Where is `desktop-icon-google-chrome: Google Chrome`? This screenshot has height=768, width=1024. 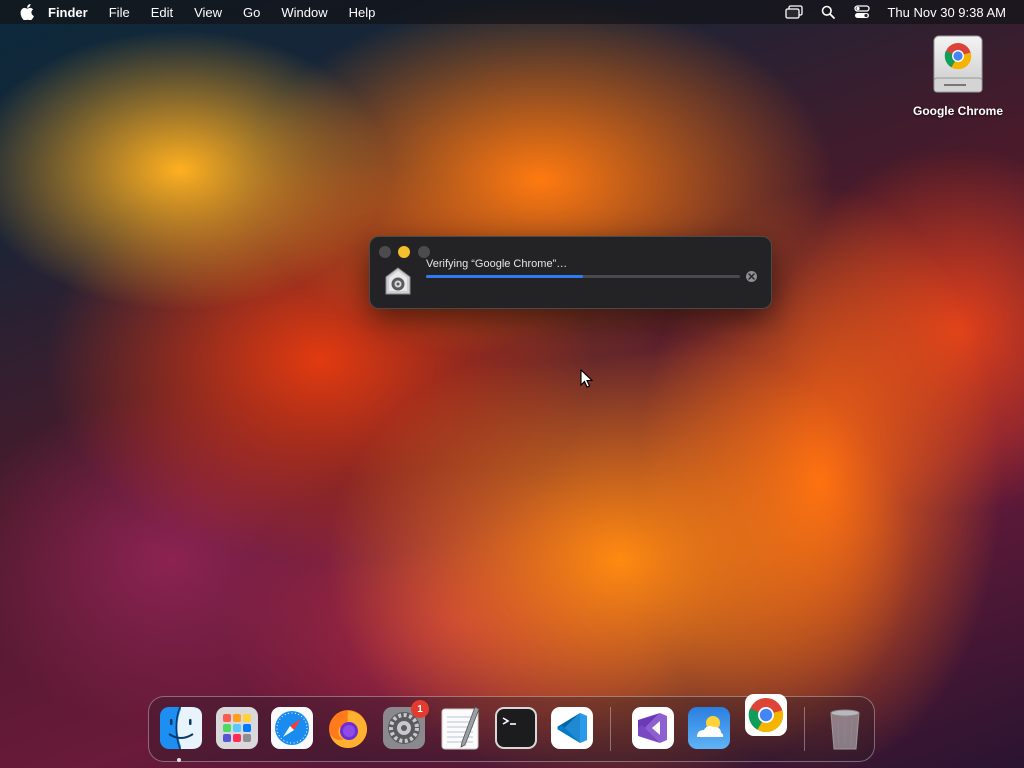
desktop-icon-google-chrome: Google Chrome is located at coordinates (958, 76).